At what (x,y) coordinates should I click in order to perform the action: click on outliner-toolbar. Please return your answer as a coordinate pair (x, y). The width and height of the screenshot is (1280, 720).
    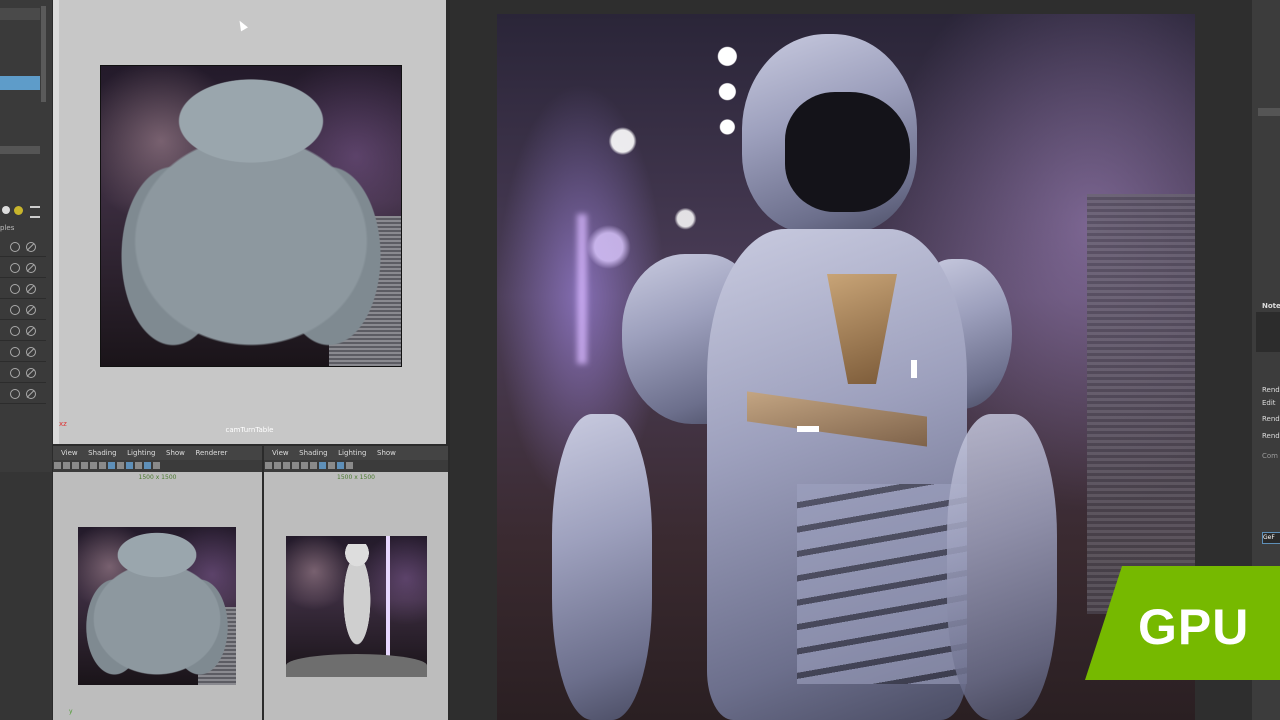
    Looking at the image, I should click on (23, 211).